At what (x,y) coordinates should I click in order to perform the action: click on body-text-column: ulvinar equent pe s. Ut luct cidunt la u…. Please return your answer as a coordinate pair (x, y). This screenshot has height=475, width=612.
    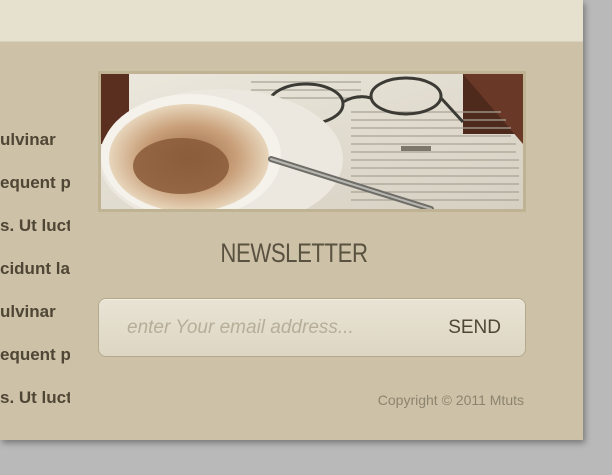
    Looking at the image, I should click on (35, 268).